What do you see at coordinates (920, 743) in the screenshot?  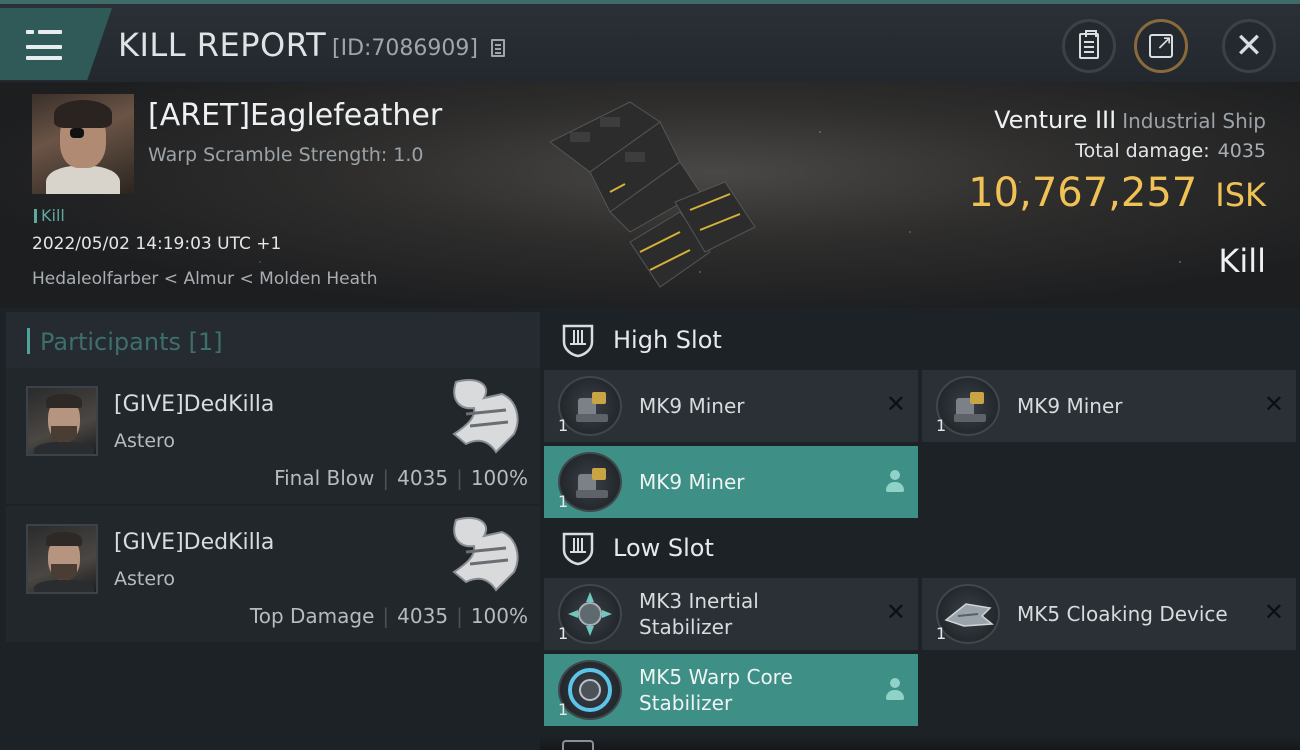 I see `mid-slot-header-partial` at bounding box center [920, 743].